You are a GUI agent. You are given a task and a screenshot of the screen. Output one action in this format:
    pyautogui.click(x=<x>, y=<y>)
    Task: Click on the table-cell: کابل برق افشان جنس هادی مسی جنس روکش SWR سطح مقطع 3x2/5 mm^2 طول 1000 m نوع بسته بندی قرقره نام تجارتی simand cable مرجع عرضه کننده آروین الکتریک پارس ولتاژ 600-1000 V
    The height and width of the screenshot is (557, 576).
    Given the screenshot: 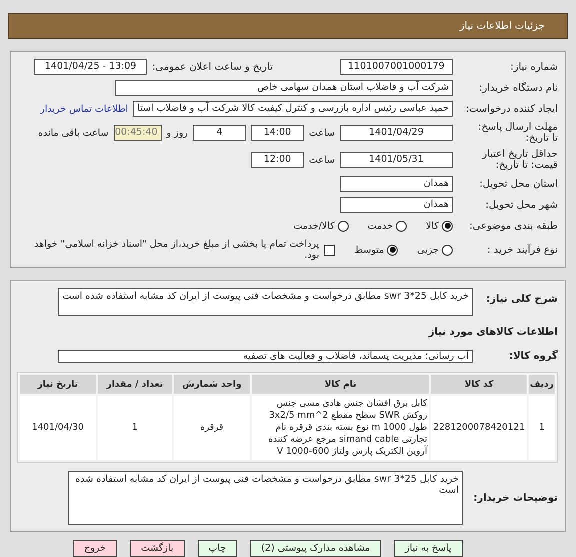 What is the action you would take?
    pyautogui.click(x=341, y=428)
    